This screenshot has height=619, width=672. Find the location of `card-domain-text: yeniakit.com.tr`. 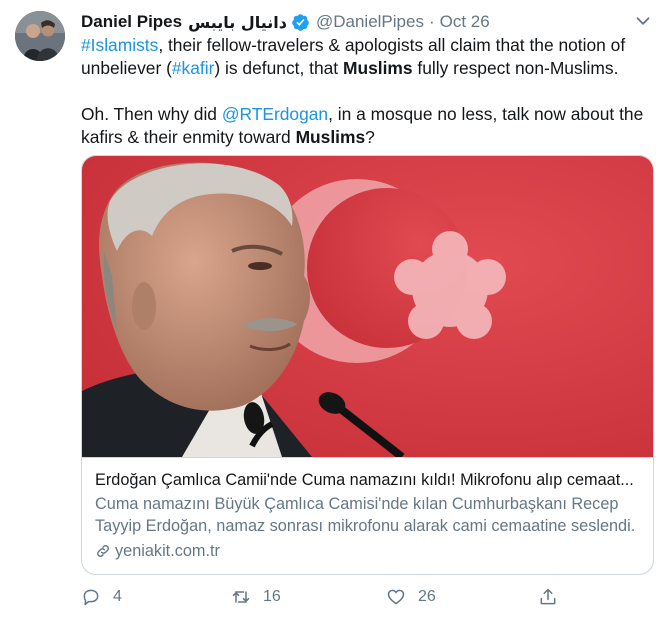

card-domain-text: yeniakit.com.tr is located at coordinates (167, 551).